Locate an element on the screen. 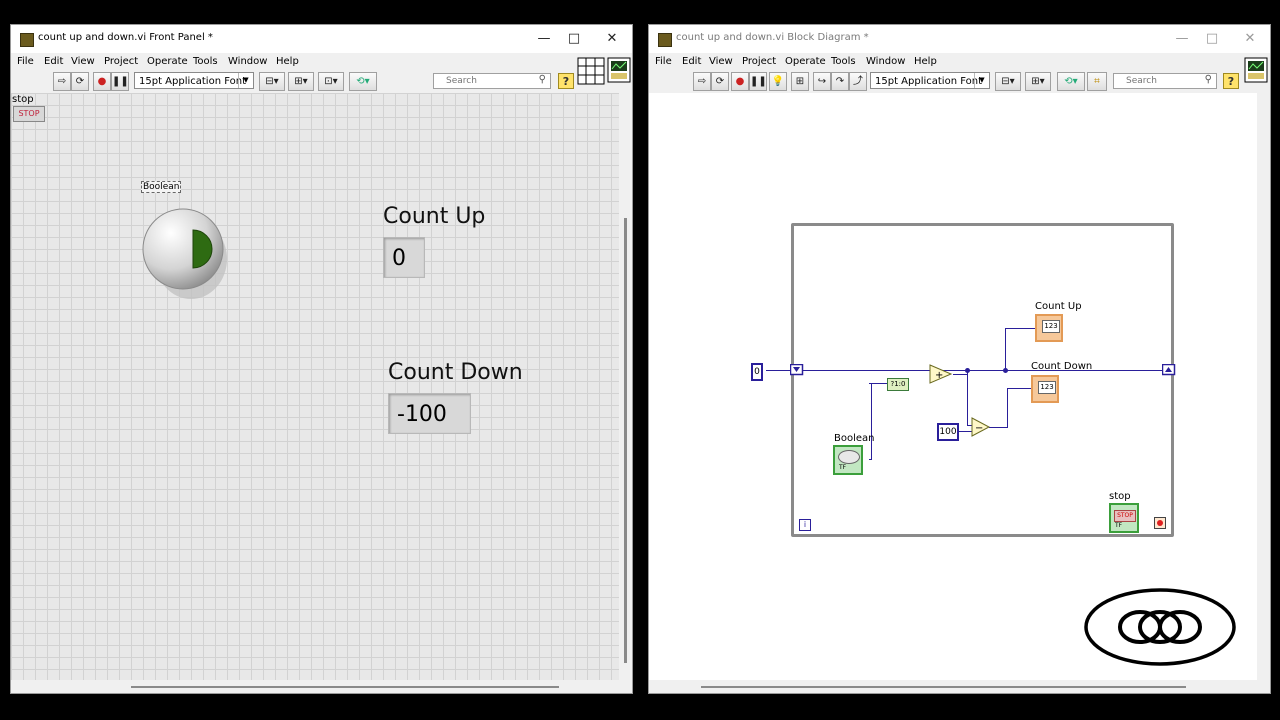  stop-terminal: STOP TF is located at coordinates (1124, 518).